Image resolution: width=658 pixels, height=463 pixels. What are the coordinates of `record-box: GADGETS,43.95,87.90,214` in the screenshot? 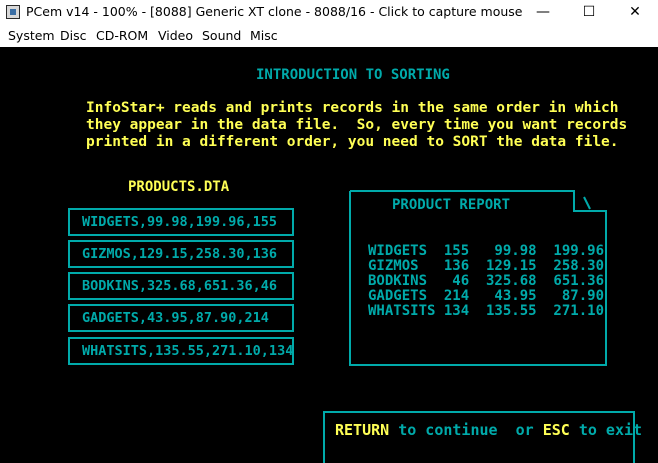 It's located at (181, 318).